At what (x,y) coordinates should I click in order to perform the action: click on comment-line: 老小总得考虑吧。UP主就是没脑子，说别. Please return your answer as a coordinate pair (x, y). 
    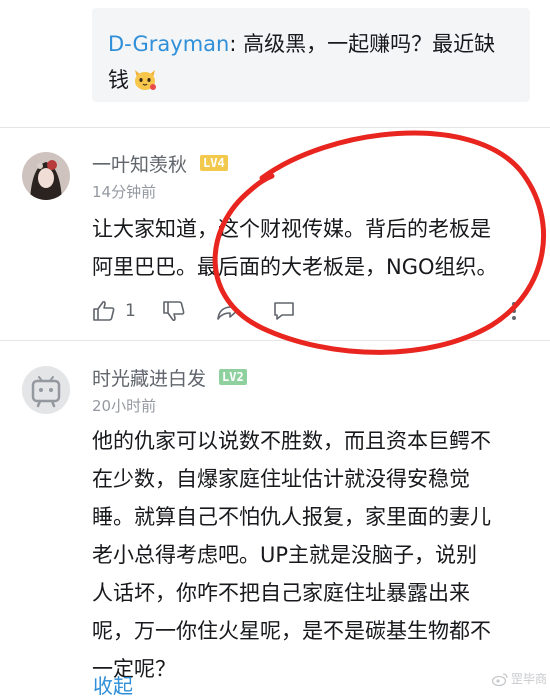
    Looking at the image, I should click on (285, 555).